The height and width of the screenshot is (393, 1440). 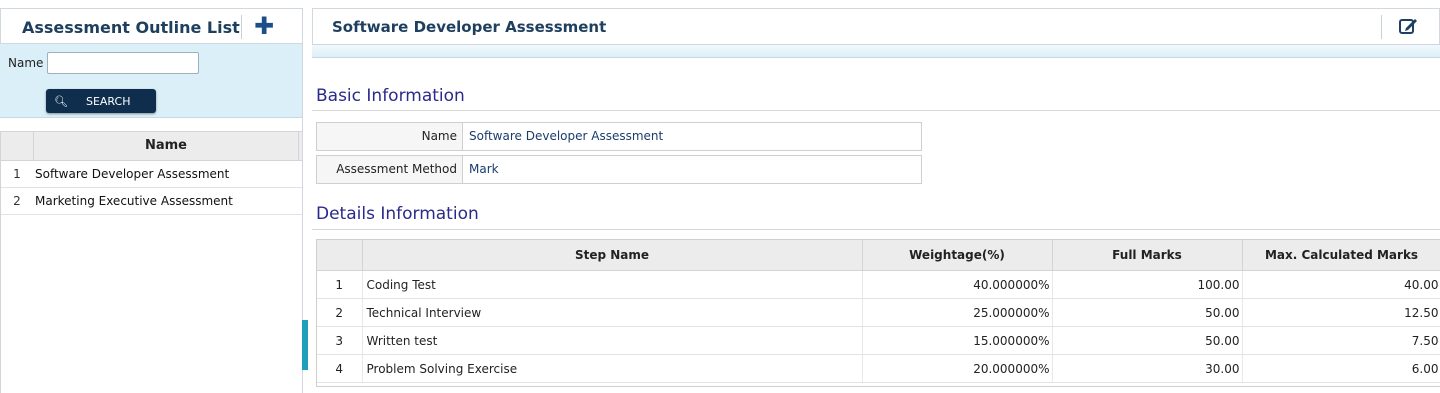 I want to click on edit-button, so click(x=1408, y=26).